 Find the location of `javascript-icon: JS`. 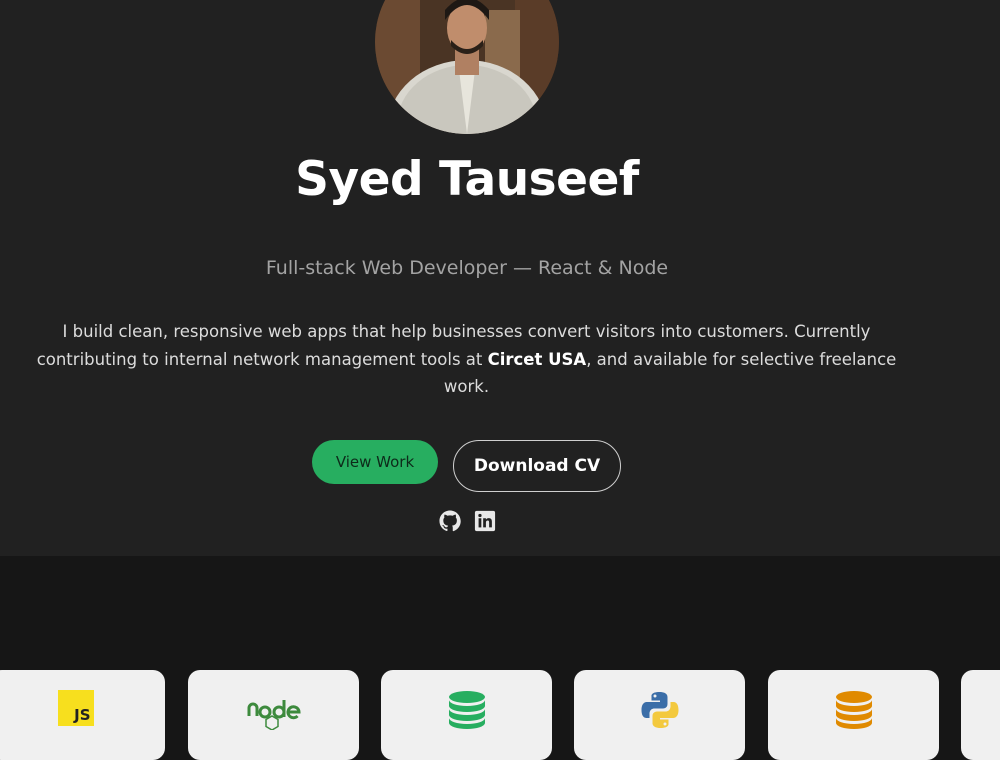

javascript-icon: JS is located at coordinates (77, 710).